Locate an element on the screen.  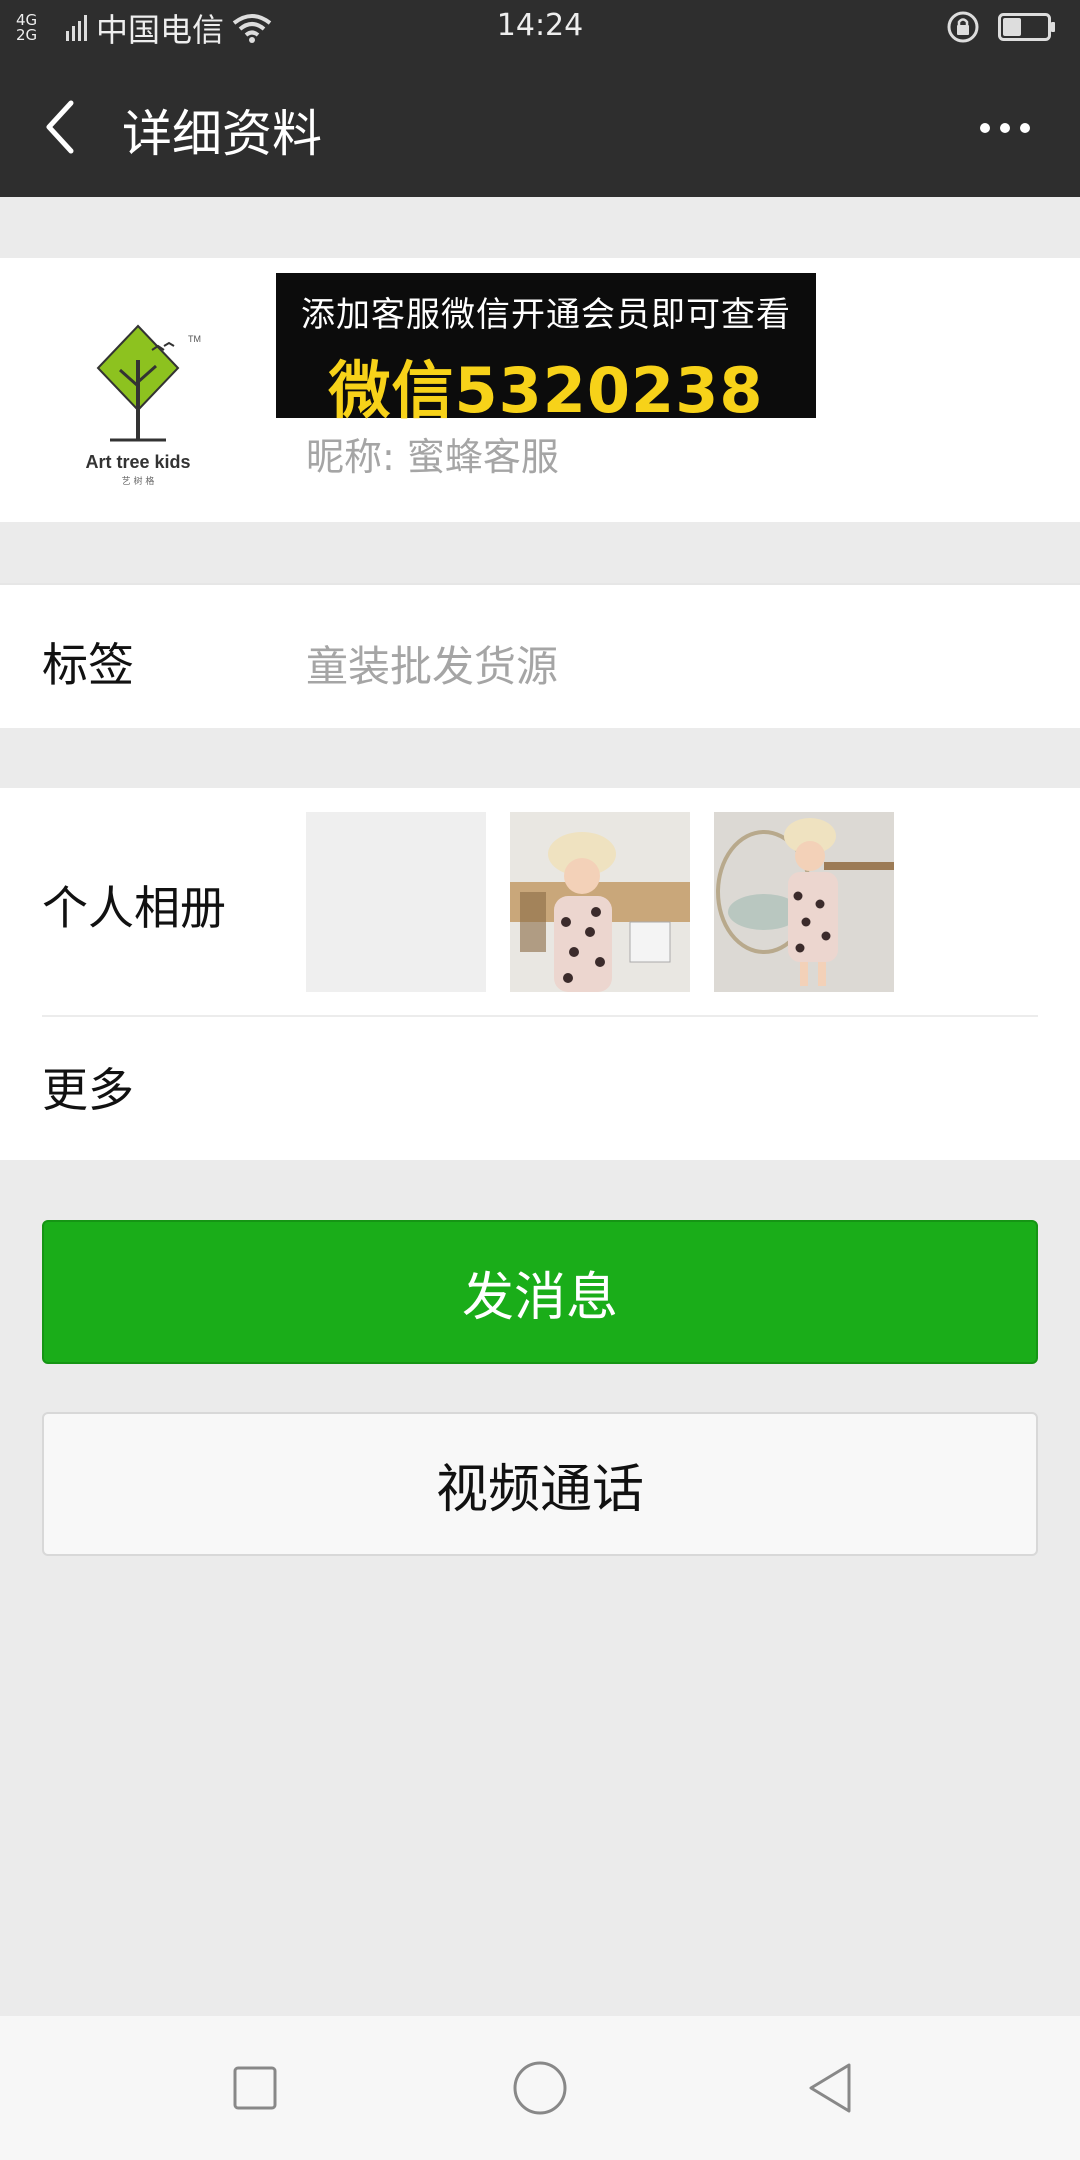
chevron-left-icon is located at coordinates (60, 127).